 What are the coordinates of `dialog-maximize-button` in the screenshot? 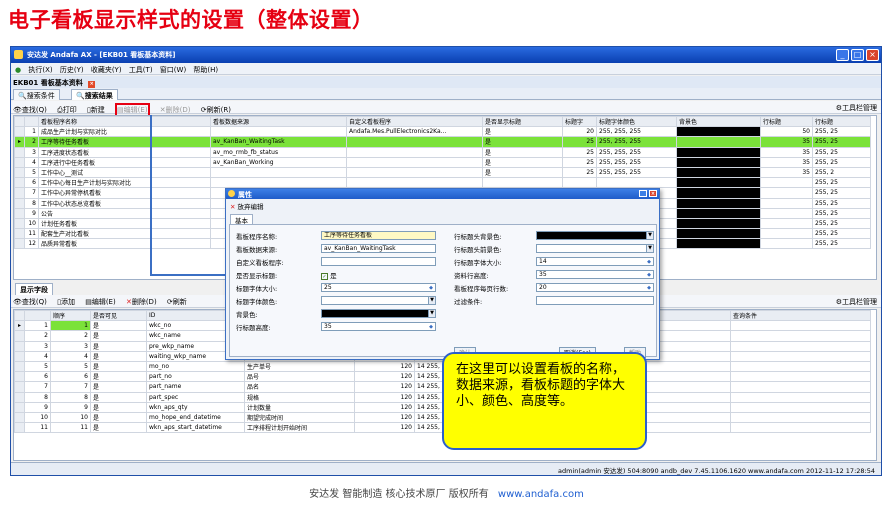 It's located at (643, 193).